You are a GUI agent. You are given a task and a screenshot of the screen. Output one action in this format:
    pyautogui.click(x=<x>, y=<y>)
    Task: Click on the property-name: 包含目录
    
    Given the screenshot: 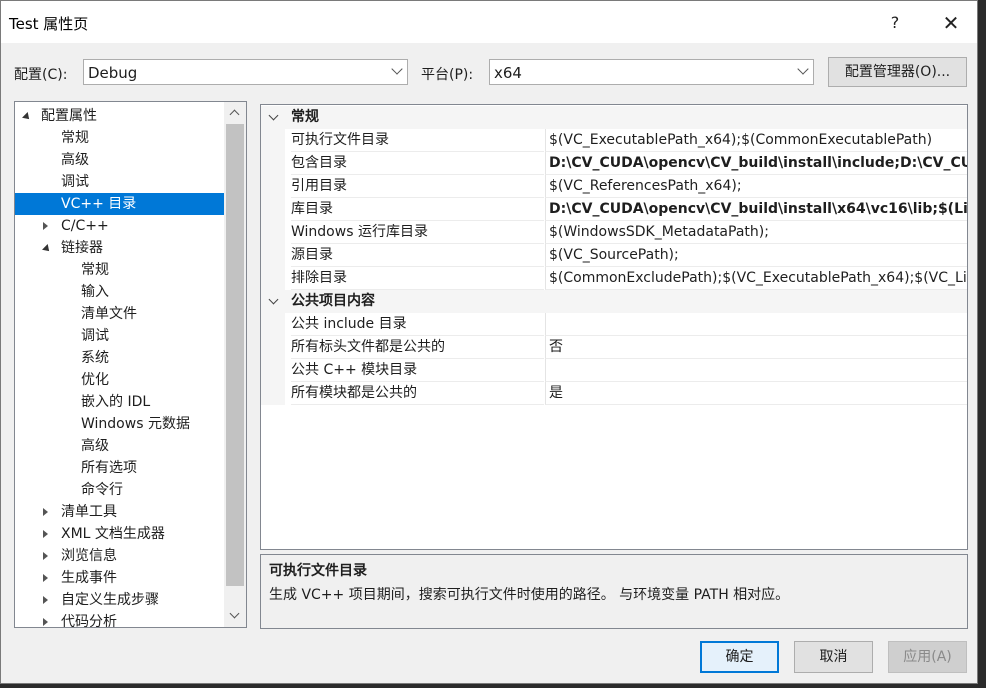 What is the action you would take?
    pyautogui.click(x=417, y=163)
    